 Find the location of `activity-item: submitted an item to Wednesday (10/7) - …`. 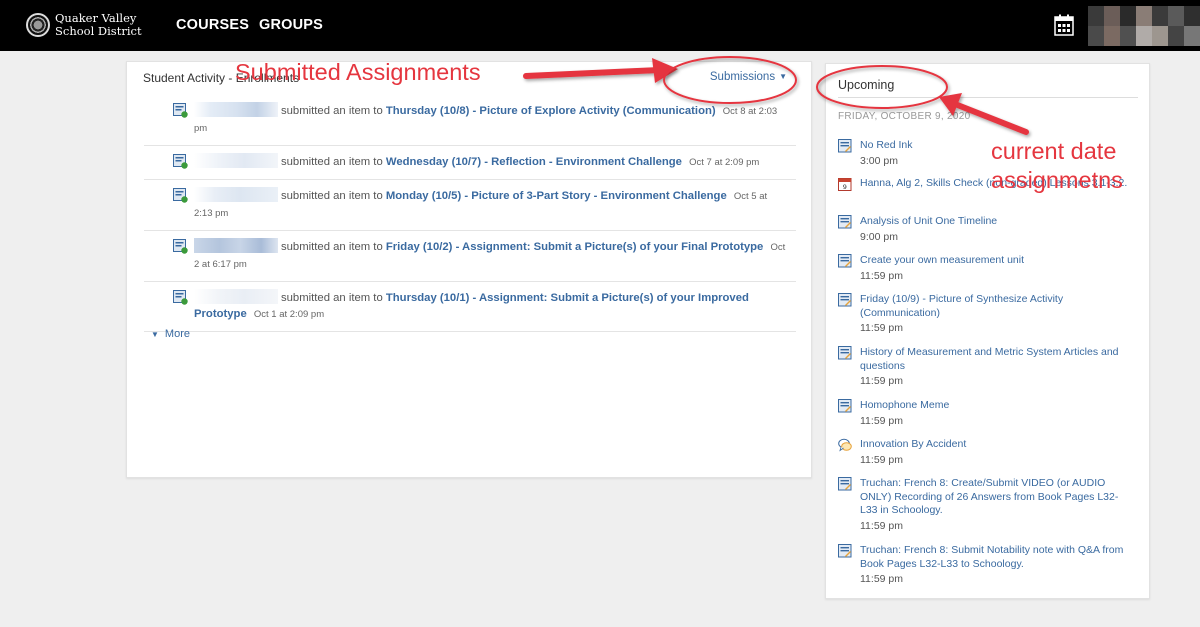

activity-item: submitted an item to Wednesday (10/7) - … is located at coordinates (470, 163).